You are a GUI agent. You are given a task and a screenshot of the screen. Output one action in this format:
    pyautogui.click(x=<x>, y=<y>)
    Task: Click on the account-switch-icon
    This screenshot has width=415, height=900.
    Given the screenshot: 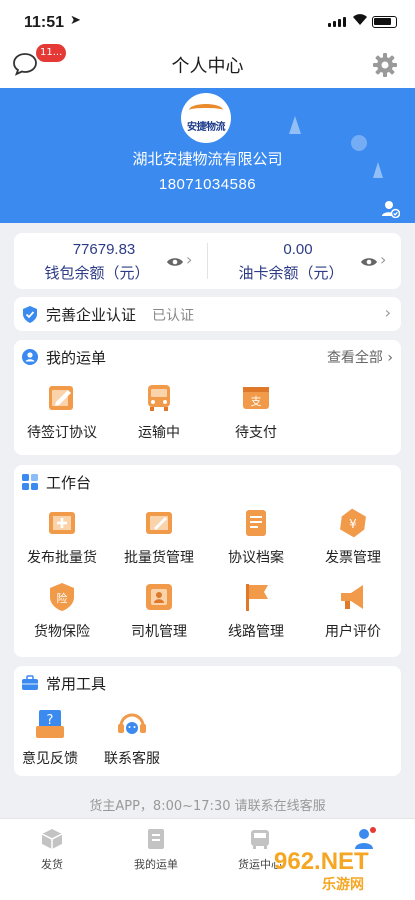 What is the action you would take?
    pyautogui.click(x=391, y=209)
    